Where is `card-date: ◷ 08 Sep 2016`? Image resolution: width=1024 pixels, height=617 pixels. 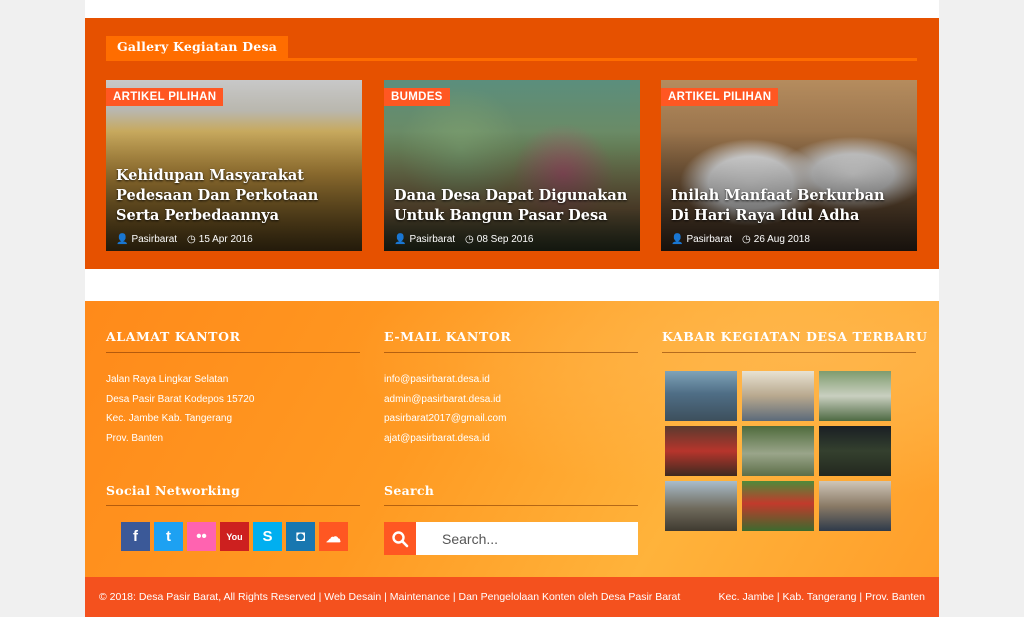 card-date: ◷ 08 Sep 2016 is located at coordinates (499, 239).